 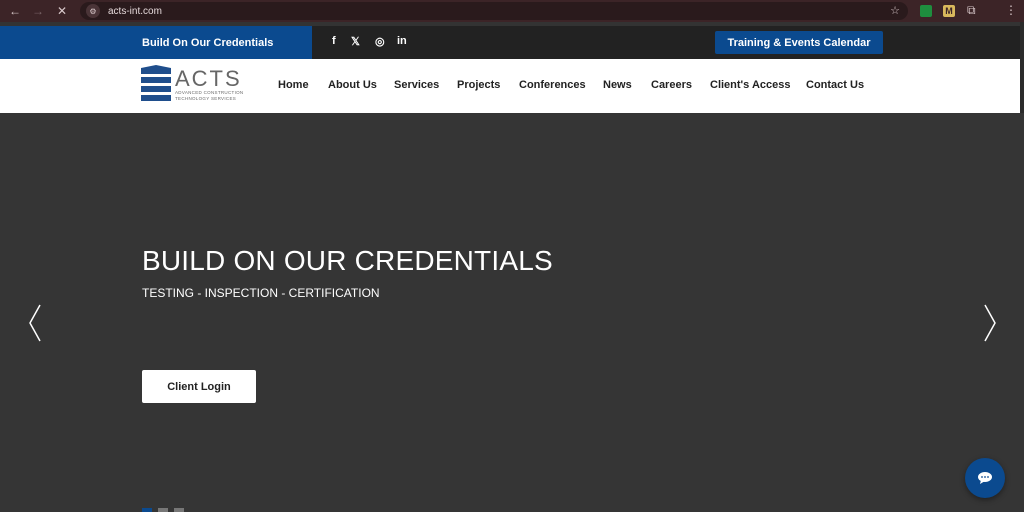 I want to click on nav-about-us: About Us, so click(x=352, y=85).